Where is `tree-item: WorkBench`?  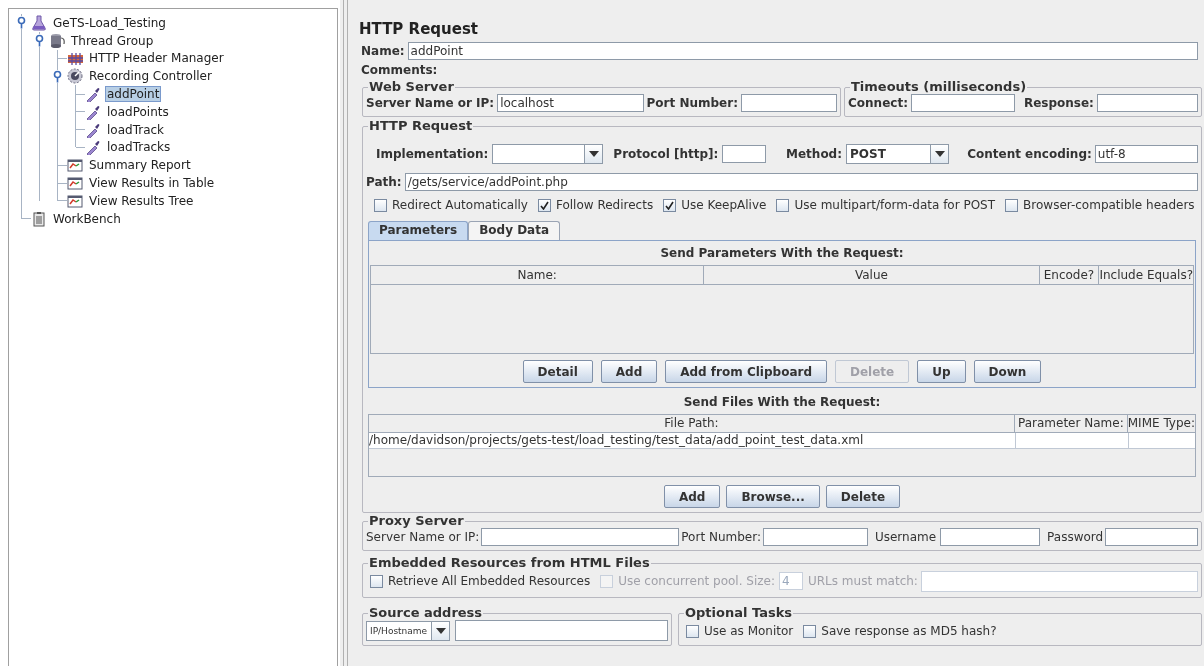
tree-item: WorkBench is located at coordinates (87, 218).